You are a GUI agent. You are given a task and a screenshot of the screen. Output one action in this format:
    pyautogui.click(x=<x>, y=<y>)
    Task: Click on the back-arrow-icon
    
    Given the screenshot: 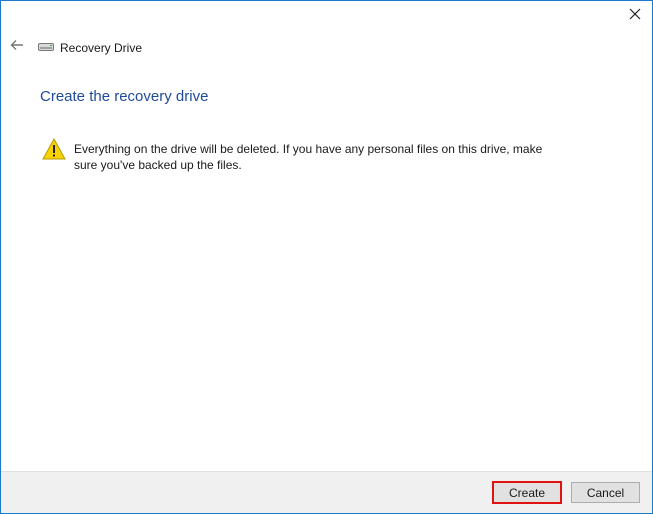 What is the action you would take?
    pyautogui.click(x=17, y=47)
    